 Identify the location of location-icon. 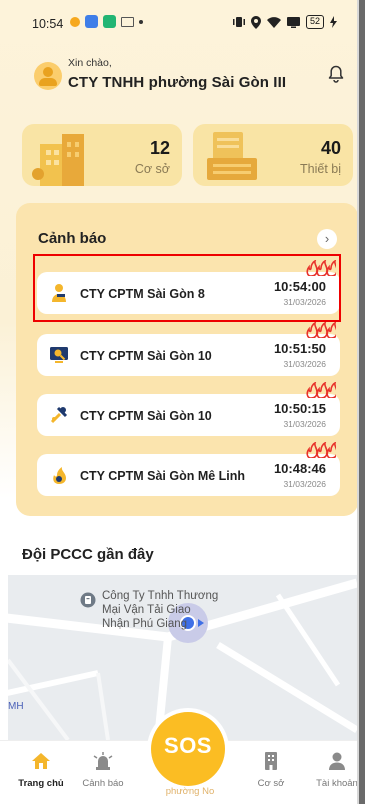
(255, 22).